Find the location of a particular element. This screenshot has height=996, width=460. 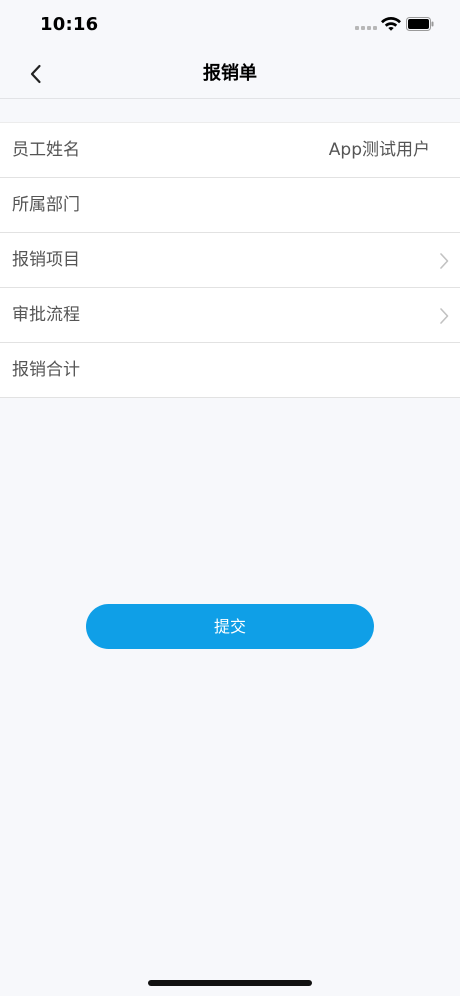

form-row-approval-flow: 审批流程 is located at coordinates (230, 315).